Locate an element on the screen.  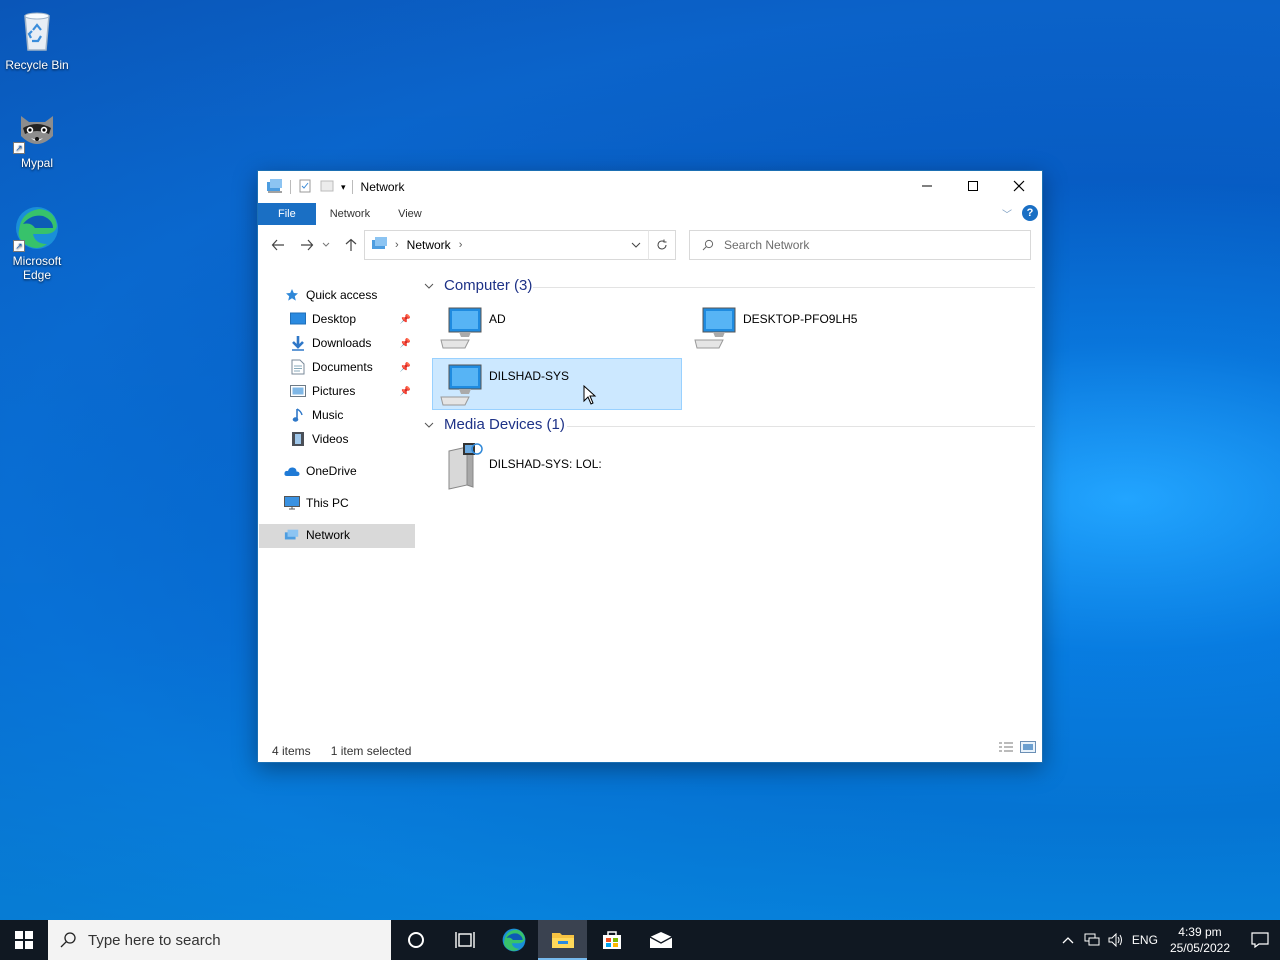
nav-item-network: Network is located at coordinates (317, 535).